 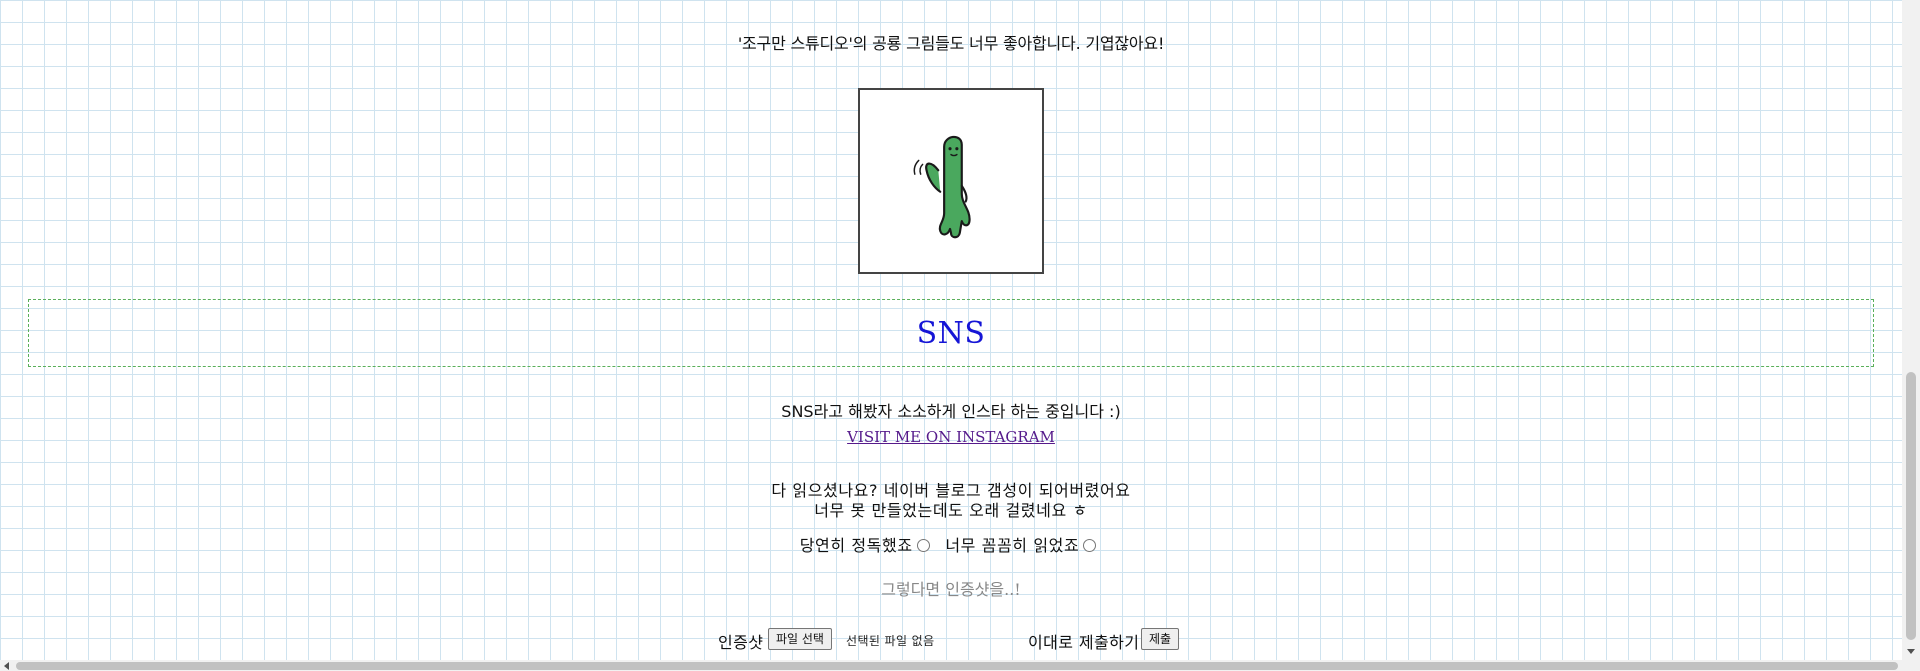 What do you see at coordinates (923, 545) in the screenshot?
I see `radio-read-carefully` at bounding box center [923, 545].